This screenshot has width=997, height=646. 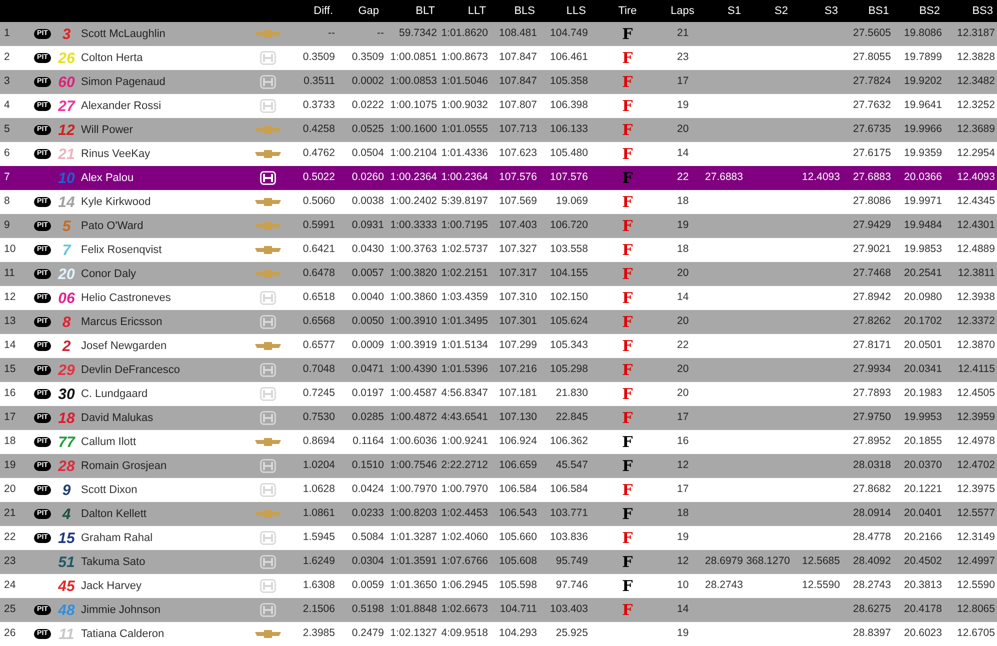 I want to click on driver-name: Conor Daly, so click(x=108, y=274).